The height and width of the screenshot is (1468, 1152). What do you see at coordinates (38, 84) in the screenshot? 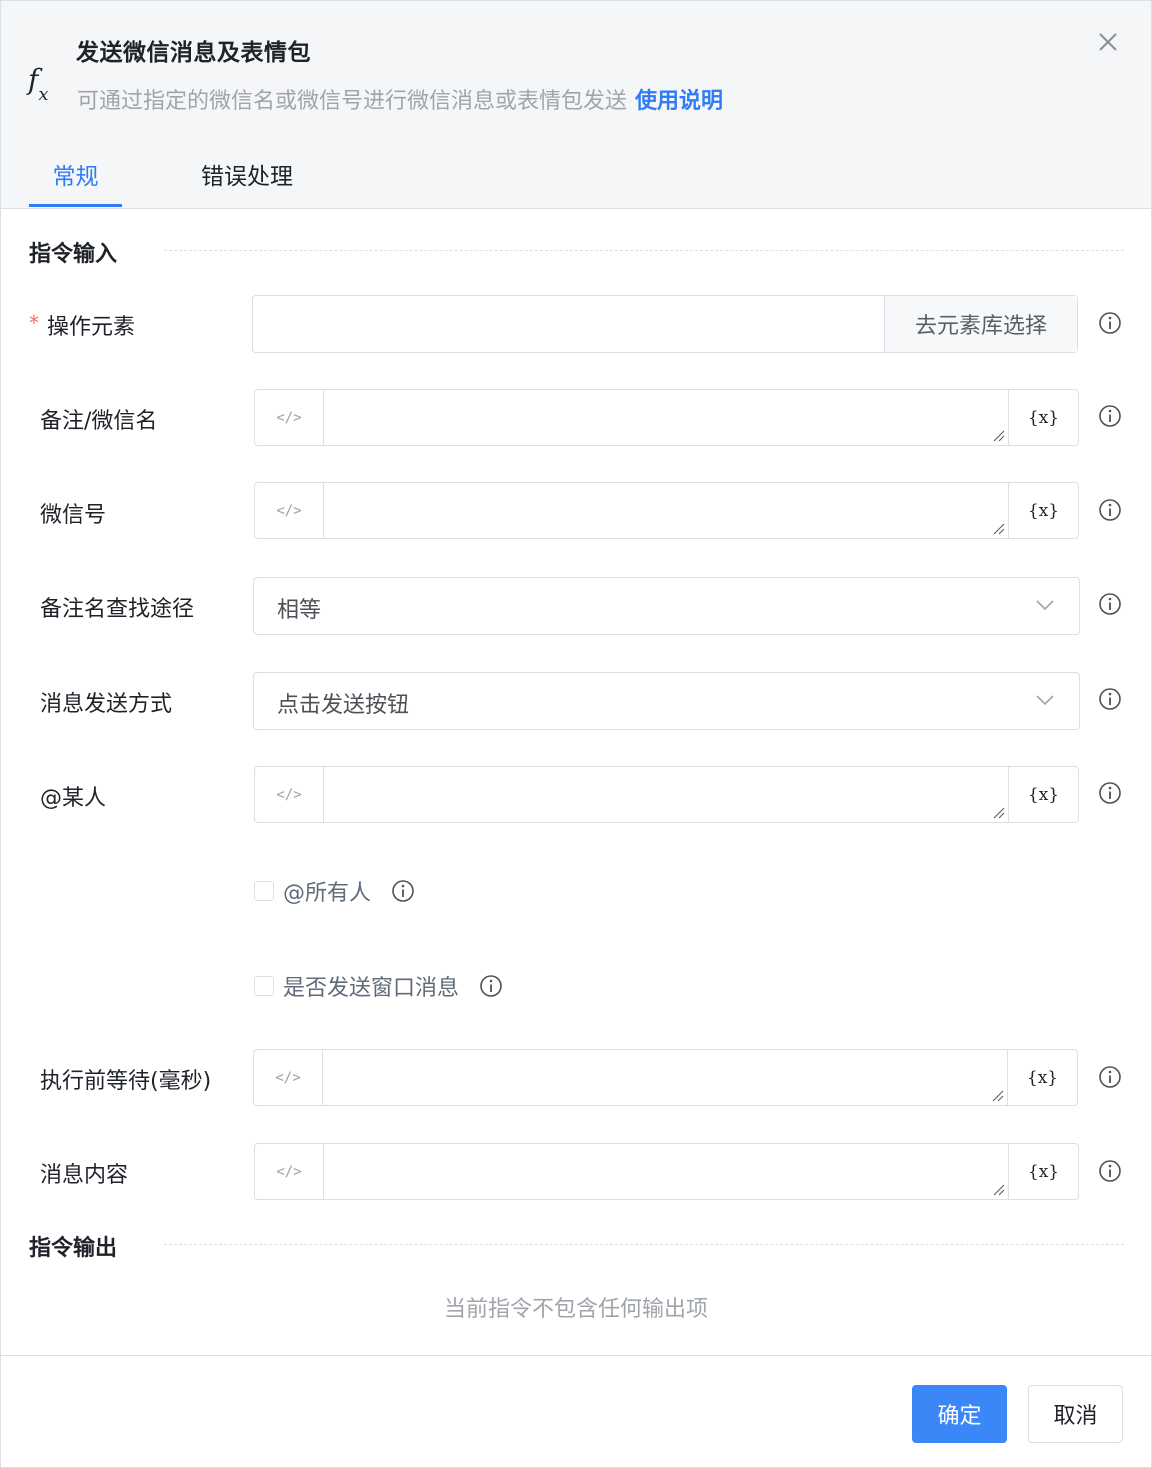
I see `fx-icon: fx` at bounding box center [38, 84].